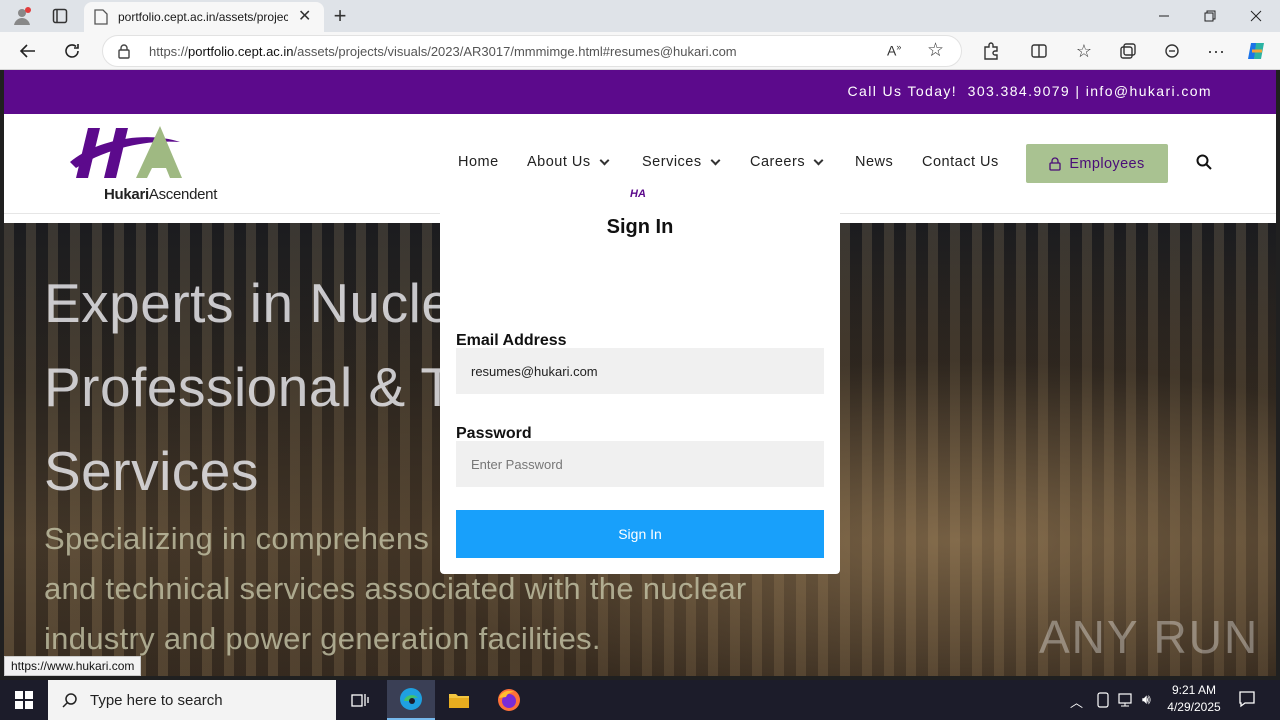 The width and height of the screenshot is (1280, 720). I want to click on nav-careers: Careers, so click(787, 162).